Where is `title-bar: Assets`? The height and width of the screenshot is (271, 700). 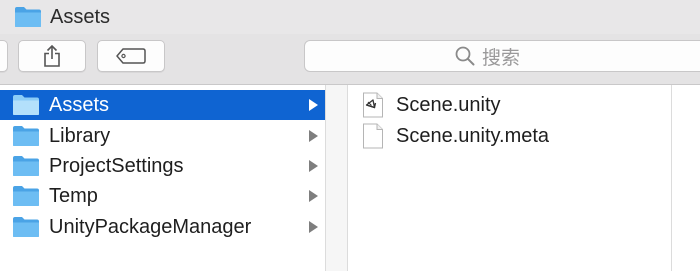
title-bar: Assets is located at coordinates (350, 17).